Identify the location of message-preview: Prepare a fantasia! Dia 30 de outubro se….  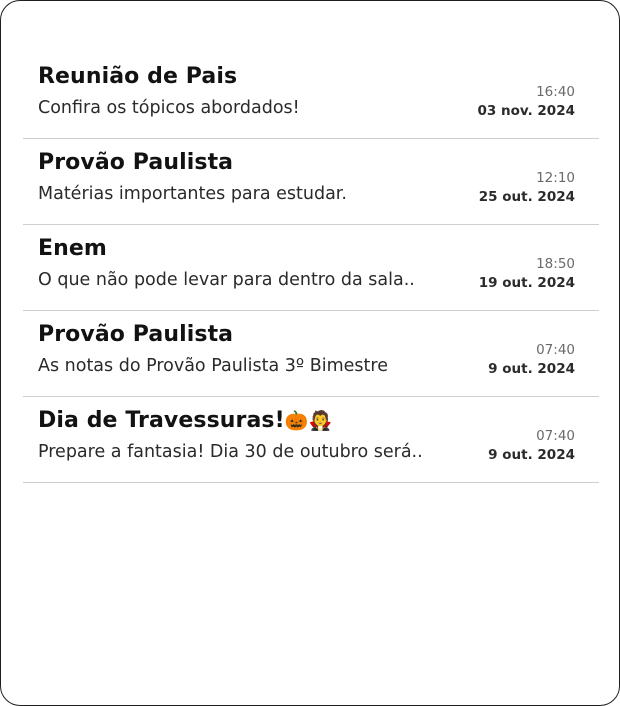
(230, 452).